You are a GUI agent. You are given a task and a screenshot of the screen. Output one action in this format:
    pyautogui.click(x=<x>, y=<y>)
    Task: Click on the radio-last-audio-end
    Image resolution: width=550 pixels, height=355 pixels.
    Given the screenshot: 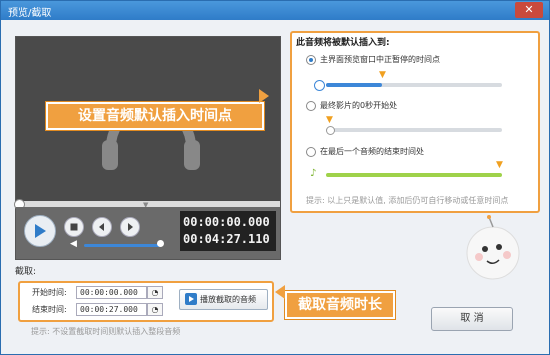 What is the action you would take?
    pyautogui.click(x=311, y=152)
    